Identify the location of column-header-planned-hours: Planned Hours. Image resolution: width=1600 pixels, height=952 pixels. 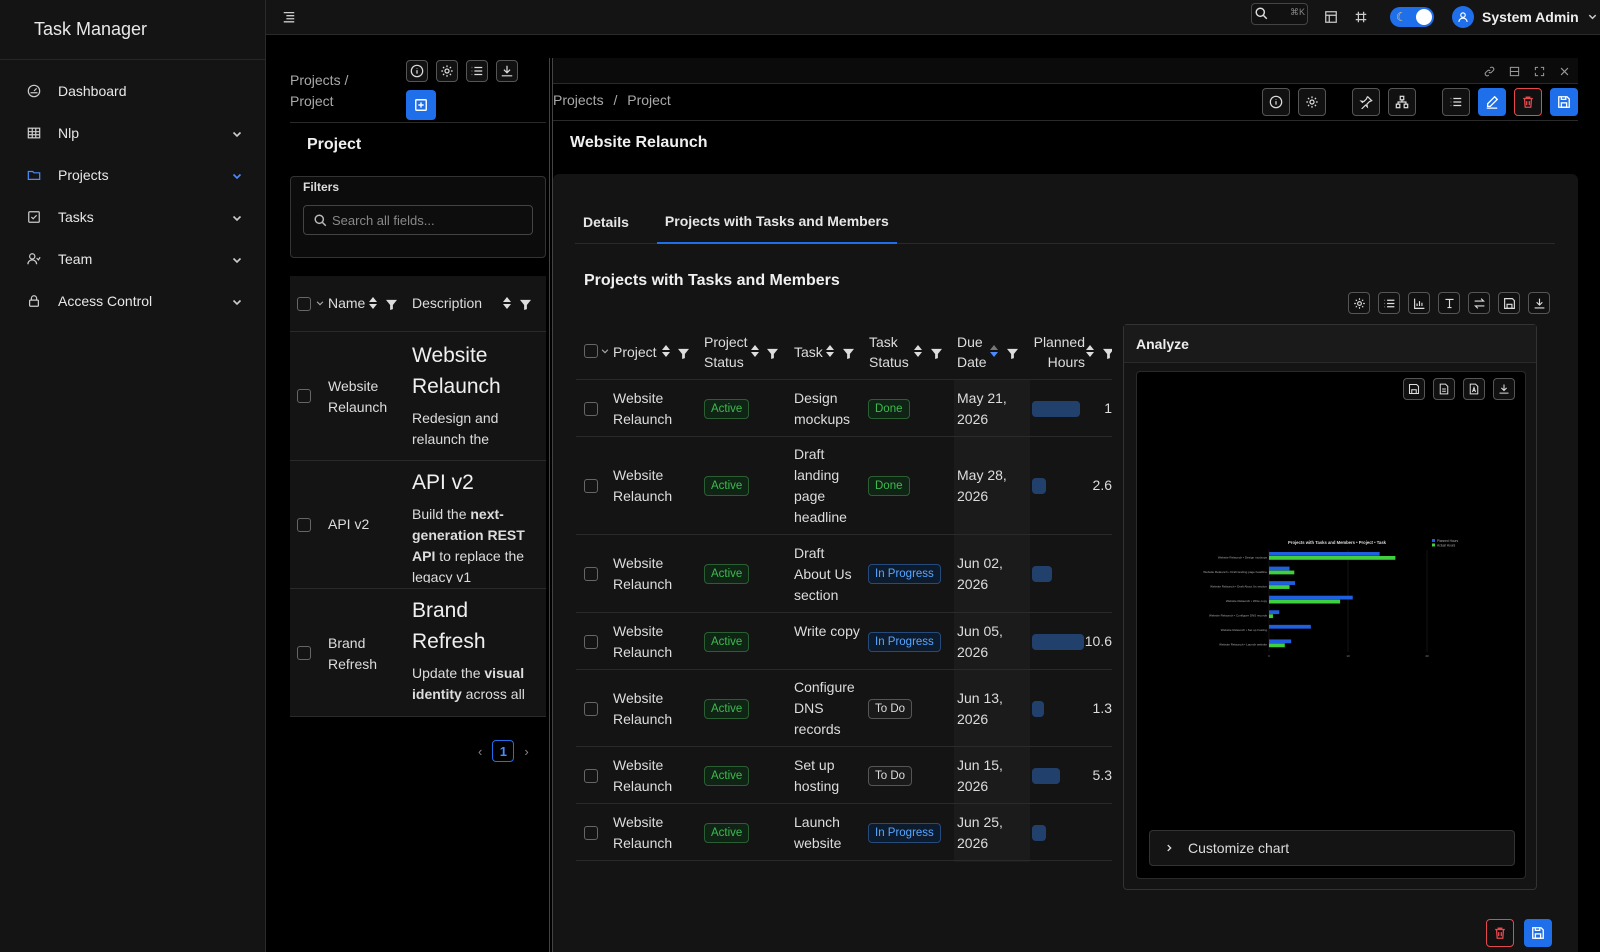
(1059, 352).